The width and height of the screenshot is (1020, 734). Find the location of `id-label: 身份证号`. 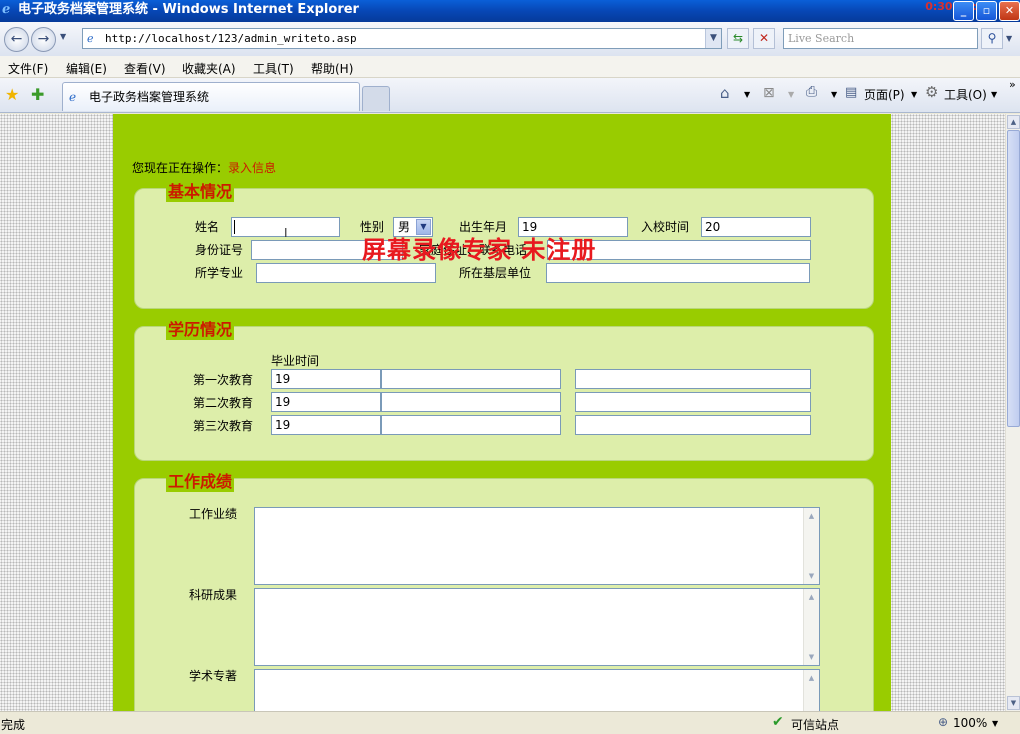

id-label: 身份证号 is located at coordinates (219, 250).